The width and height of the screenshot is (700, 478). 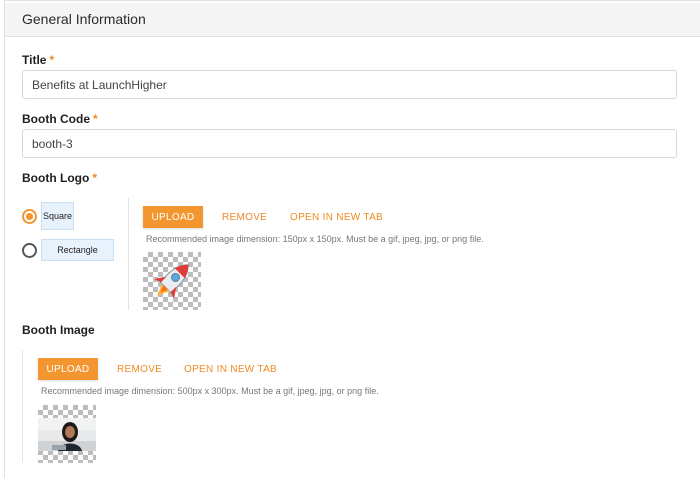 What do you see at coordinates (77, 250) in the screenshot?
I see `rectangle-chip: Rectangle` at bounding box center [77, 250].